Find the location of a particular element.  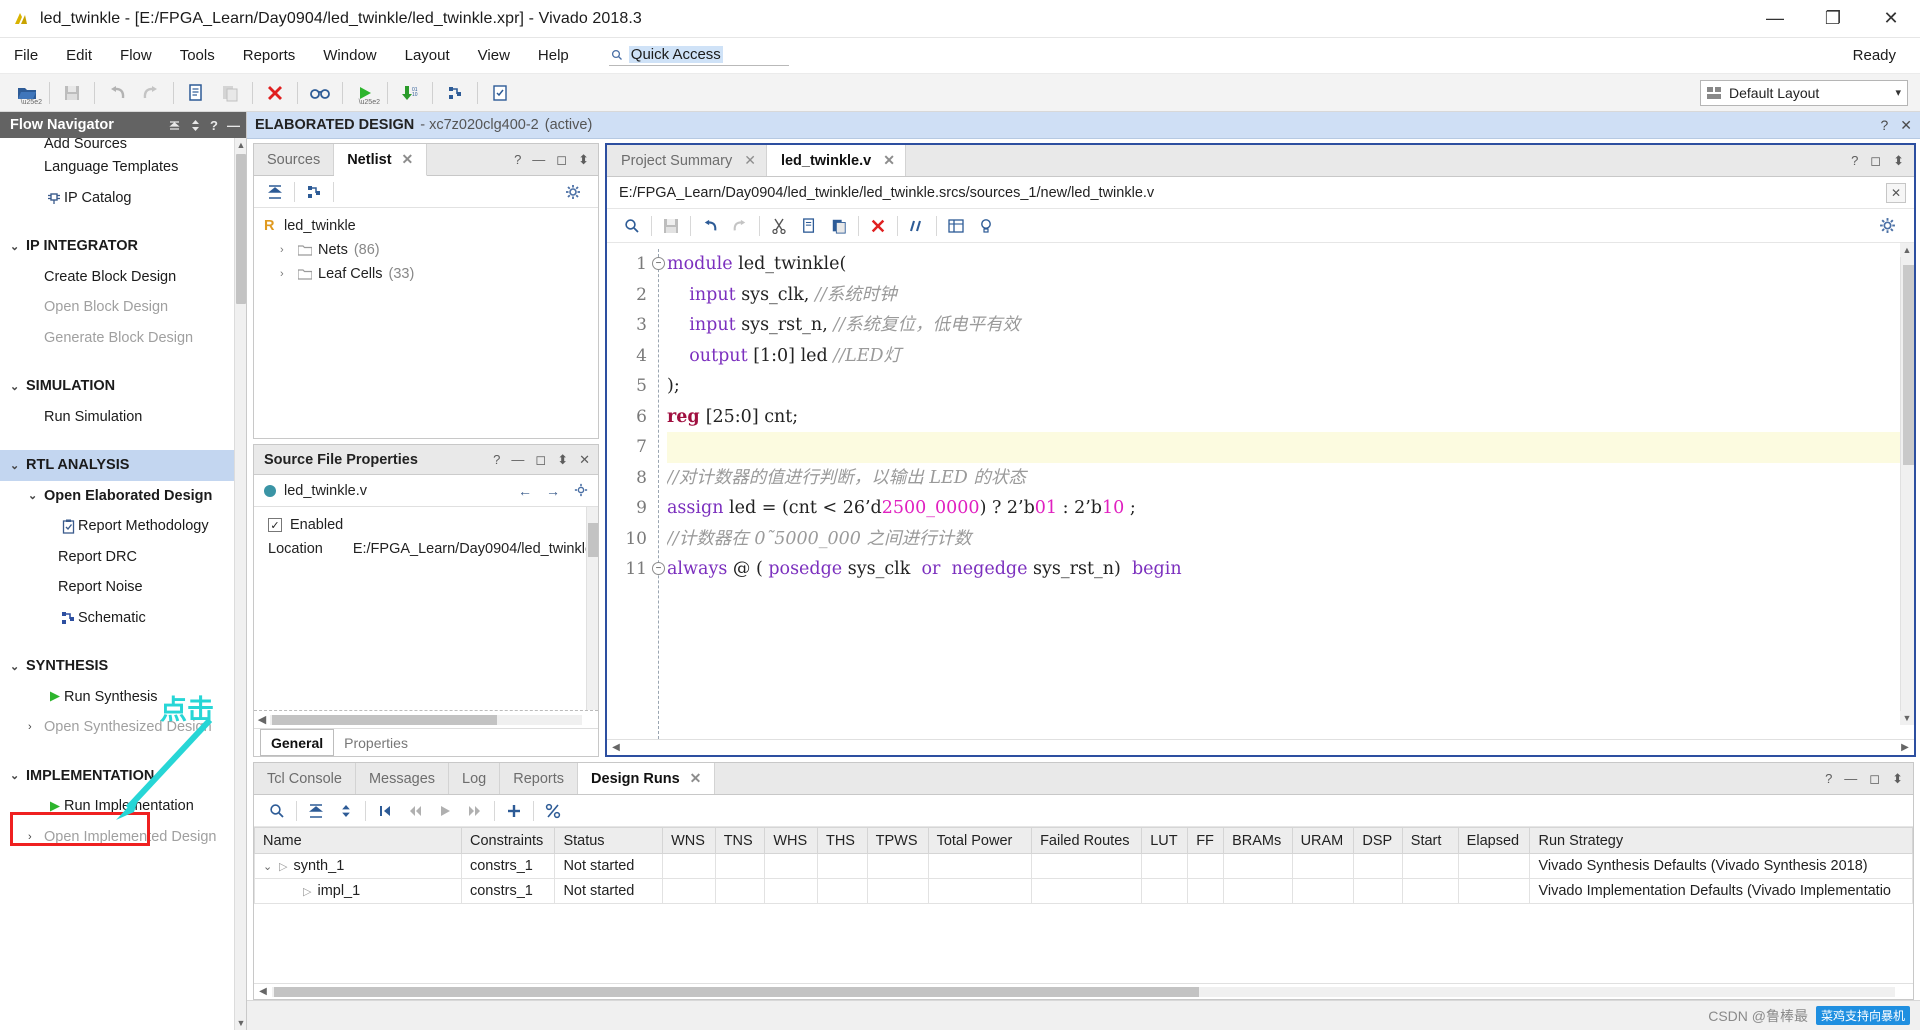

column-header-lut: LUT is located at coordinates (1165, 840).